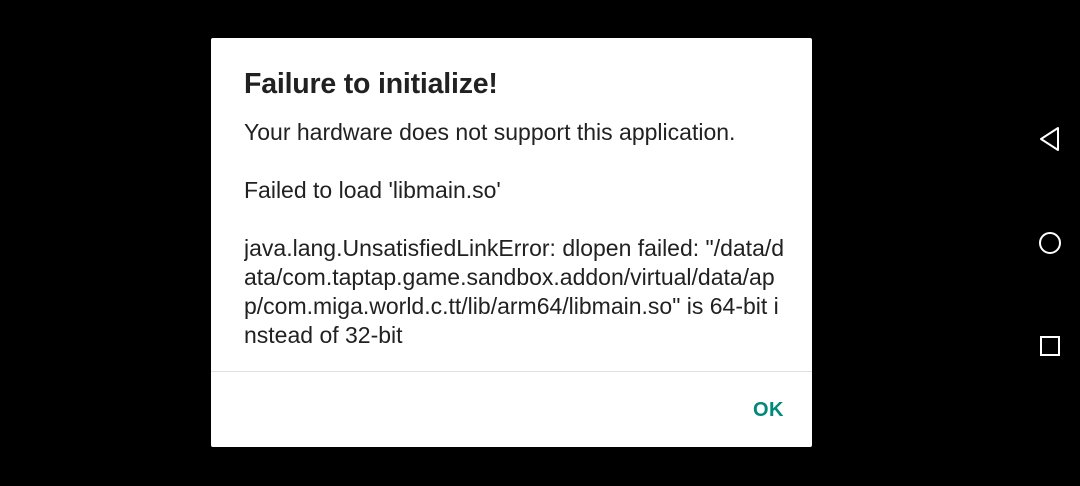 The width and height of the screenshot is (1080, 486). I want to click on home-button, so click(1050, 243).